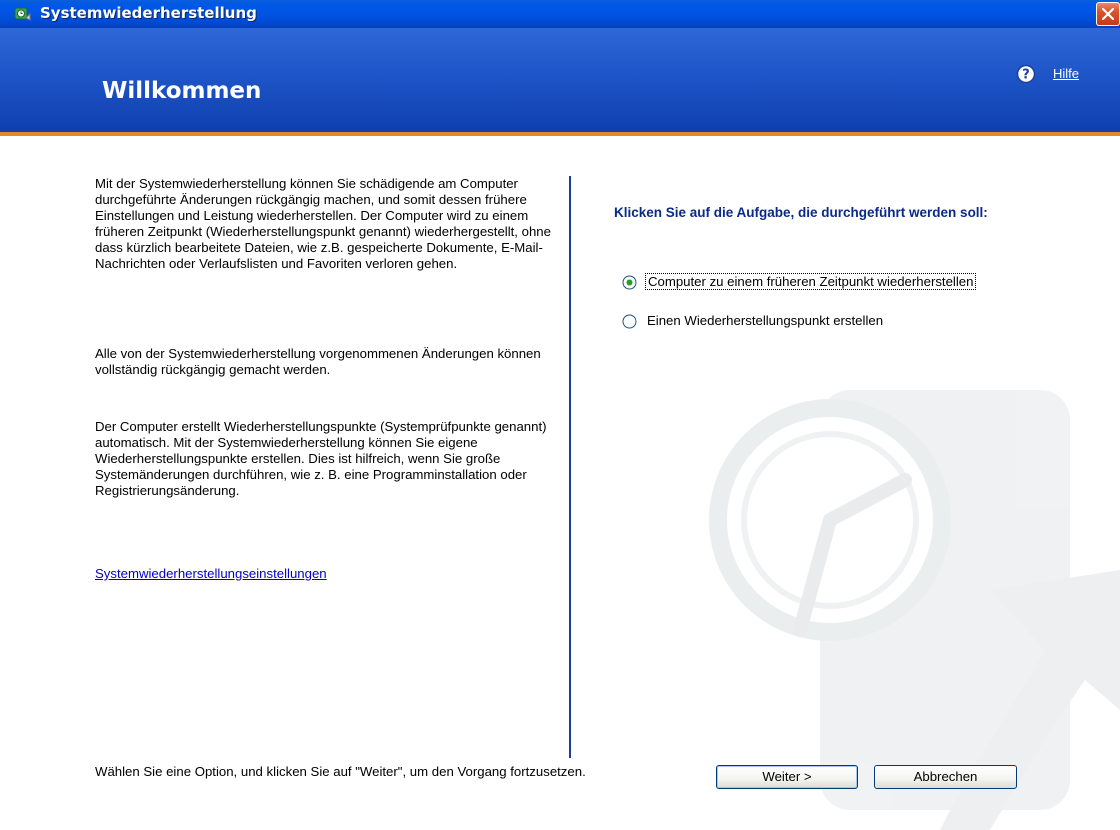 The image size is (1120, 830). Describe the element at coordinates (560, 134) in the screenshot. I see `header-accent-line` at that location.